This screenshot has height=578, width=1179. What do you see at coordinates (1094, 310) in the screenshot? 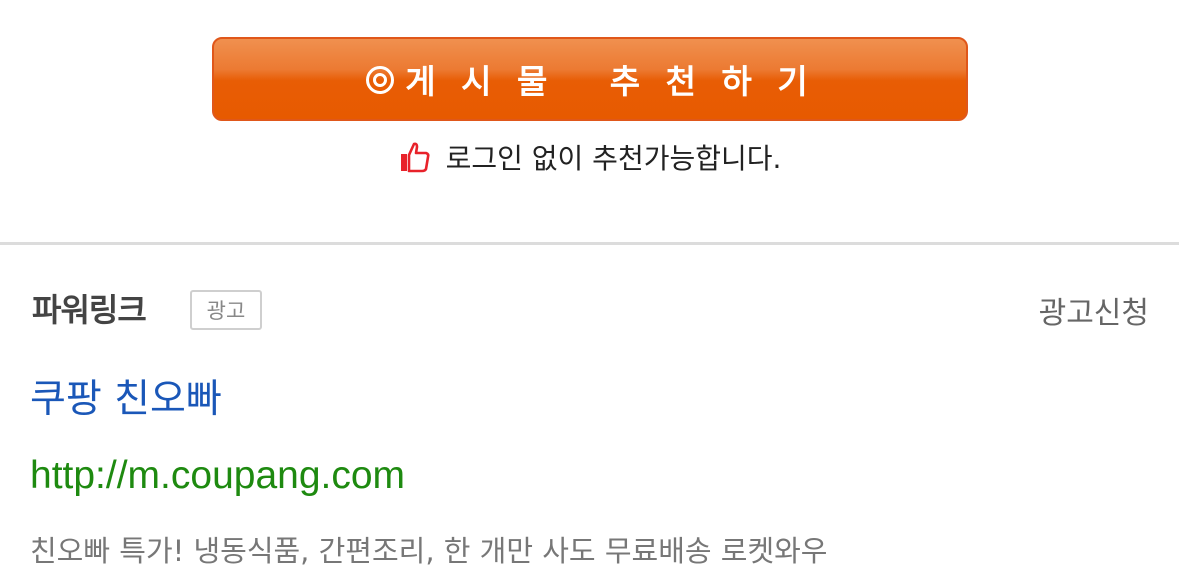
I see `ad-apply-link: 광고신청` at bounding box center [1094, 310].